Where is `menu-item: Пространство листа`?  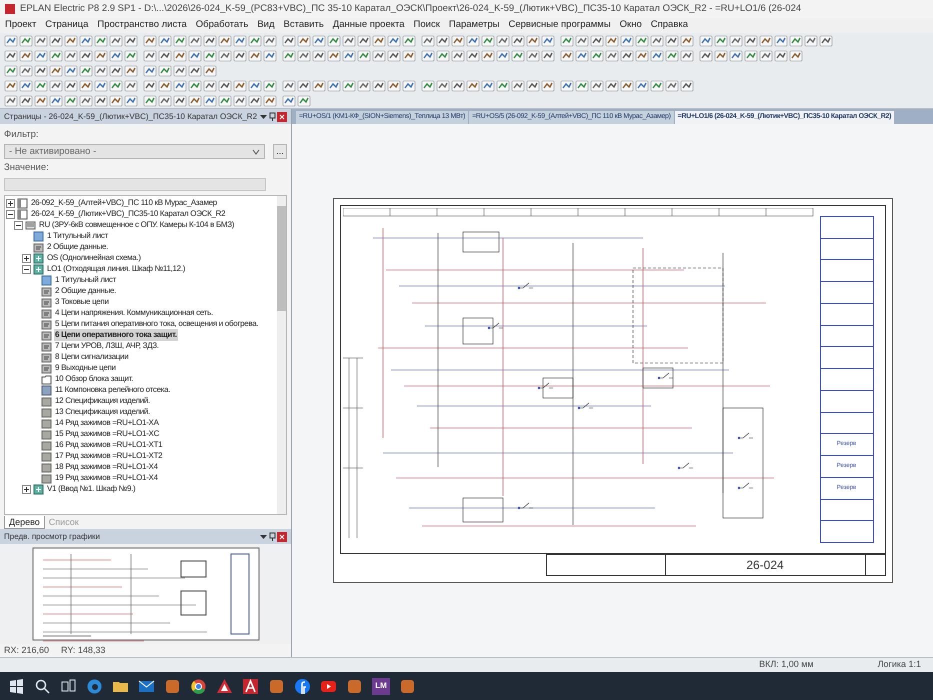
menu-item: Пространство листа is located at coordinates (142, 25).